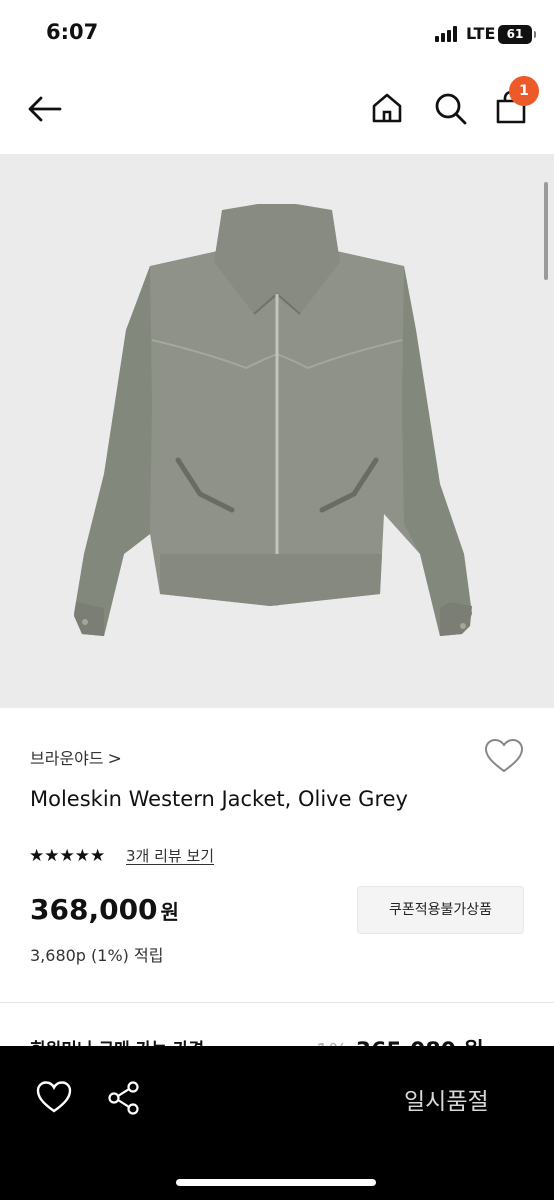  I want to click on signal-icon, so click(448, 34).